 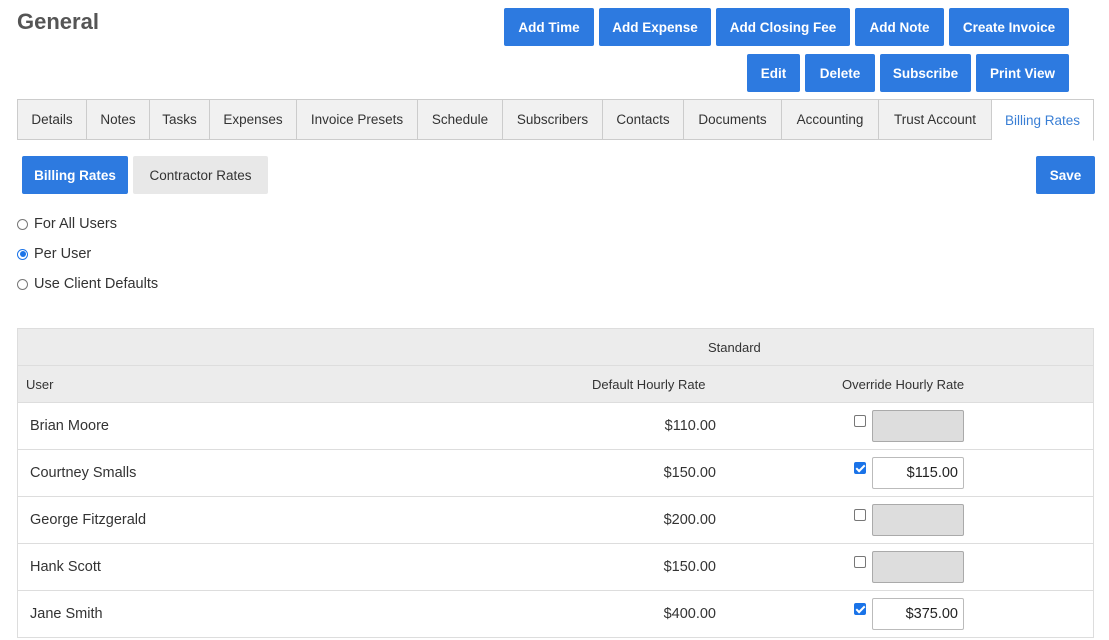 I want to click on add-closing-fee-button: Add Closing Fee, so click(x=783, y=27).